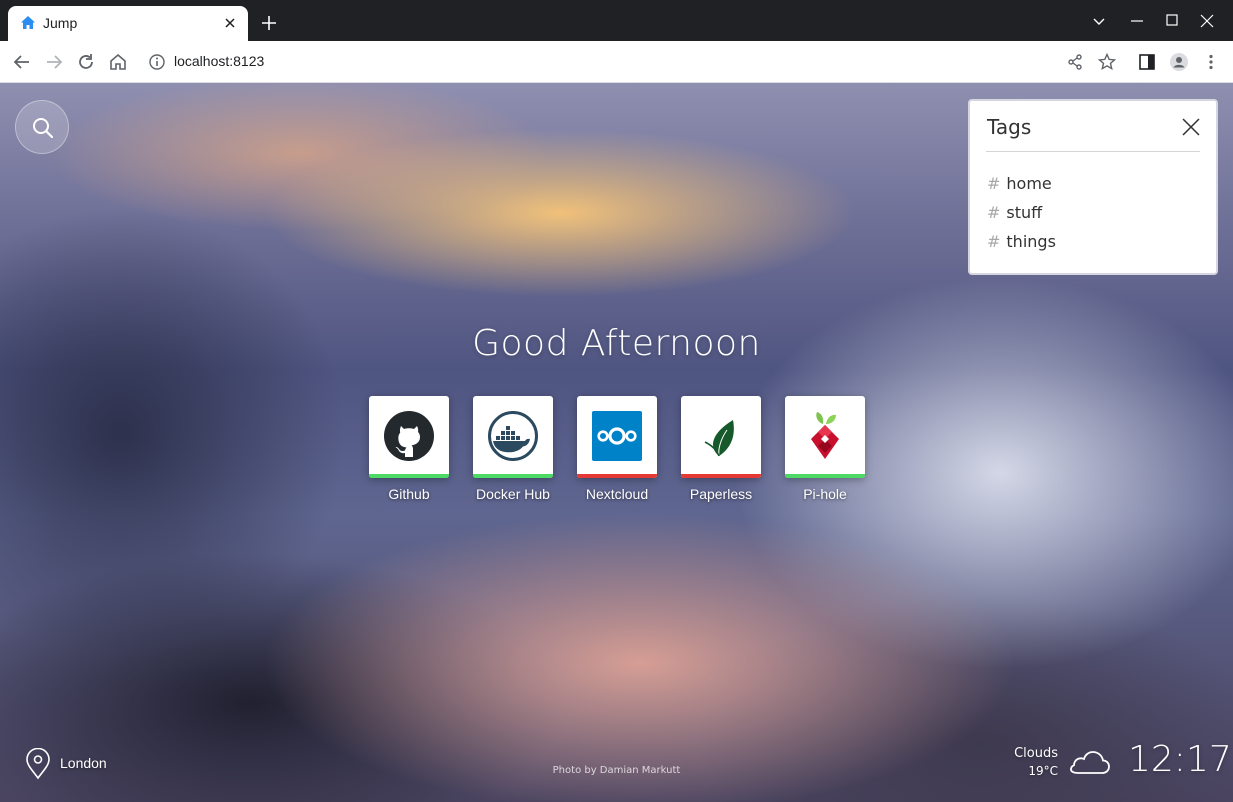 The height and width of the screenshot is (802, 1233). I want to click on browser-toolbar: localhost:8123, so click(616, 62).